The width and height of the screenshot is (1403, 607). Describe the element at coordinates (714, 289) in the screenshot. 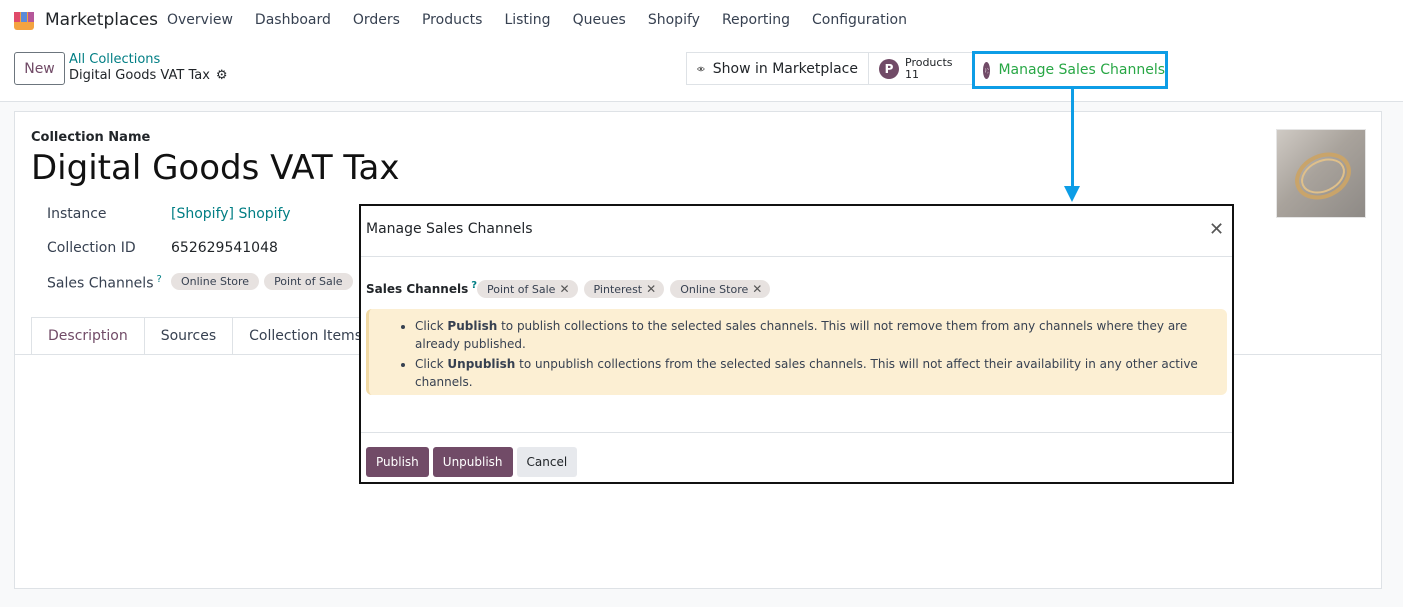

I see `dialog-tag-label: Online Store` at that location.